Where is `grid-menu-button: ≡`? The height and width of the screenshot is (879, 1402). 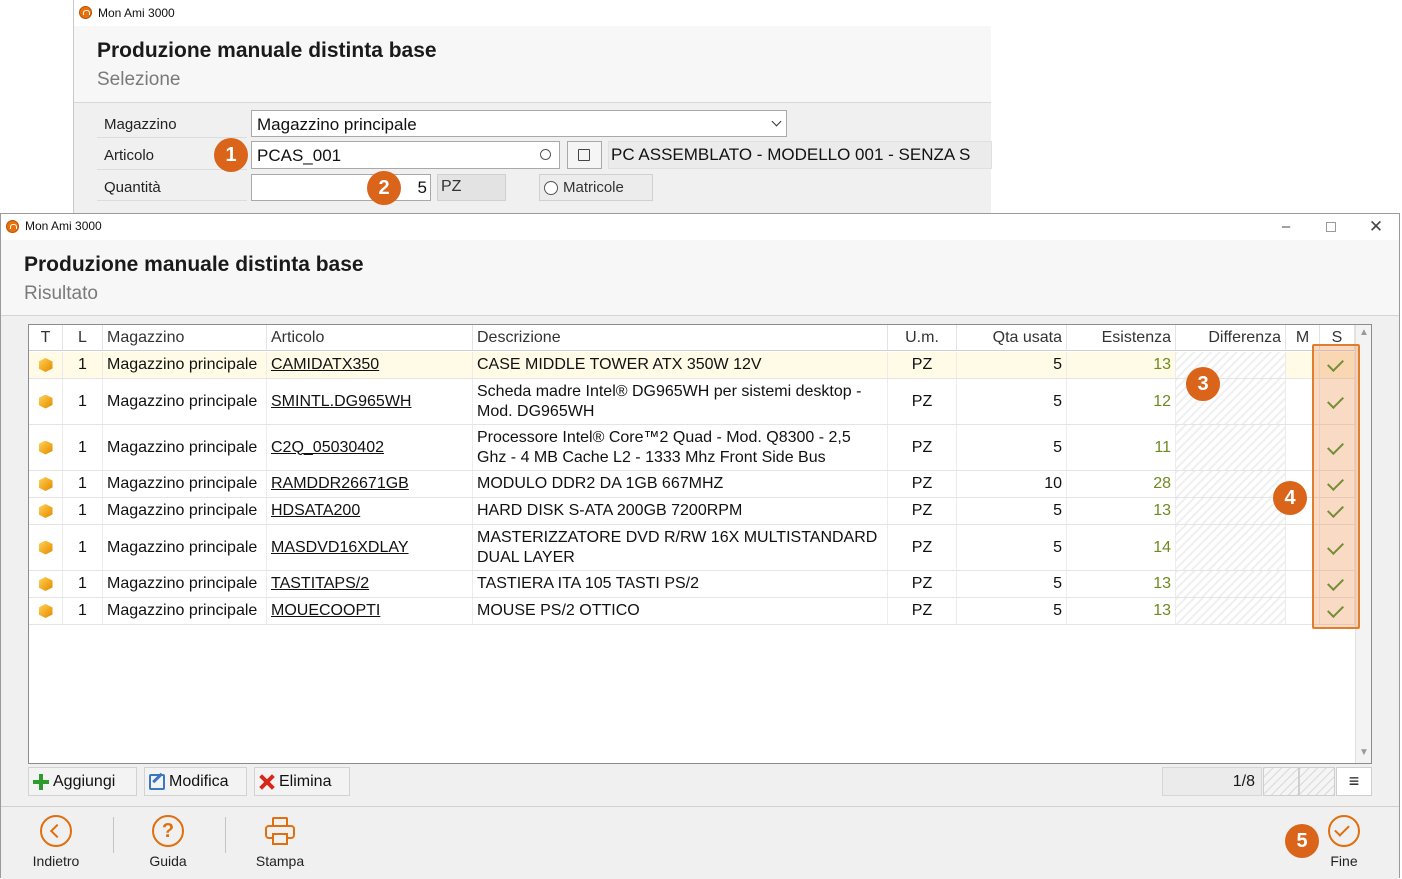
grid-menu-button: ≡ is located at coordinates (1354, 781).